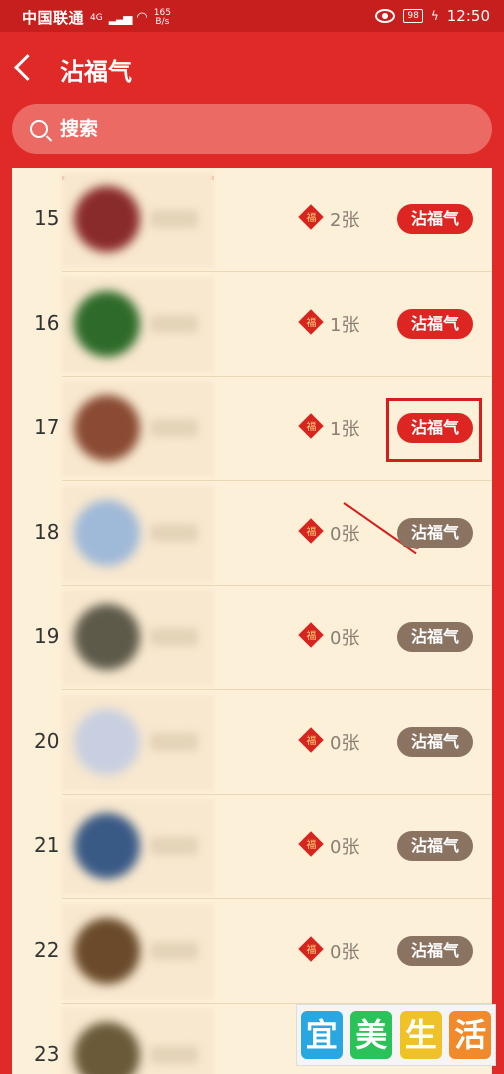 This screenshot has height=1074, width=504. What do you see at coordinates (413, 16) in the screenshot?
I see `battery-icon: 98` at bounding box center [413, 16].